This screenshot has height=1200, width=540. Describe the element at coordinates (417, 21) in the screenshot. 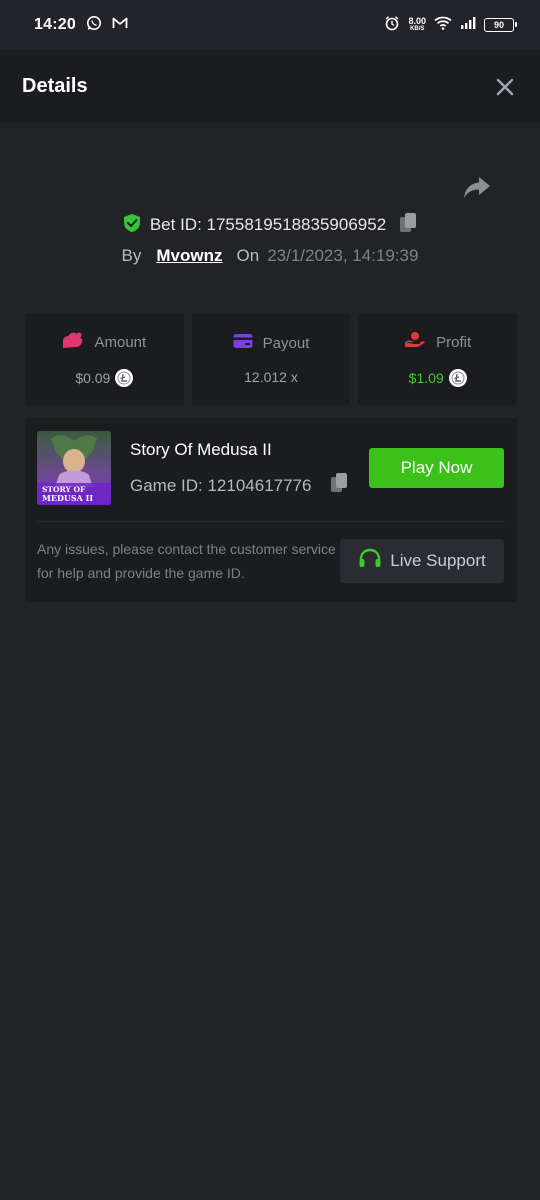

I see `net-speed-value: 8.00` at that location.